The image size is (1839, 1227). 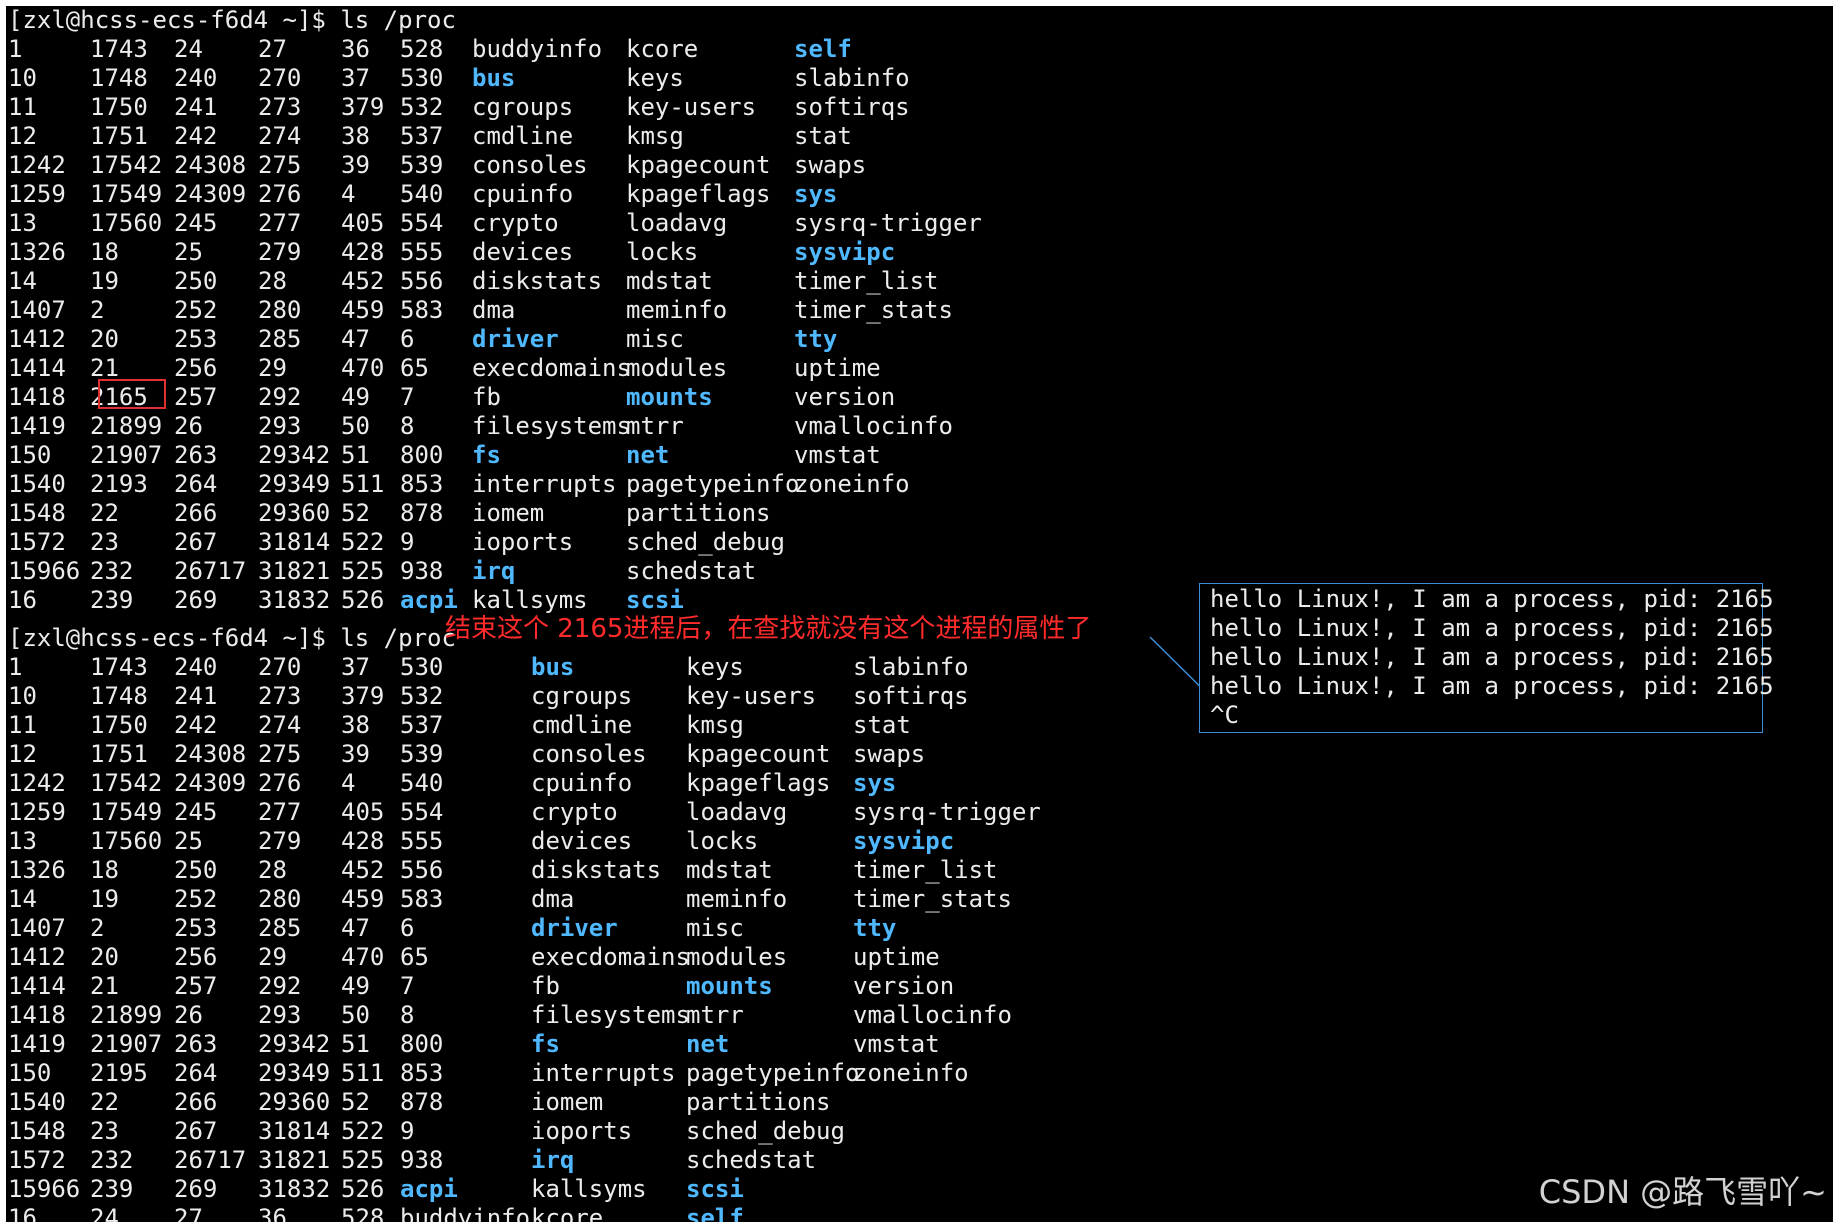 I want to click on watermark: CSDN @路飞雪吖~, so click(x=1682, y=1192).